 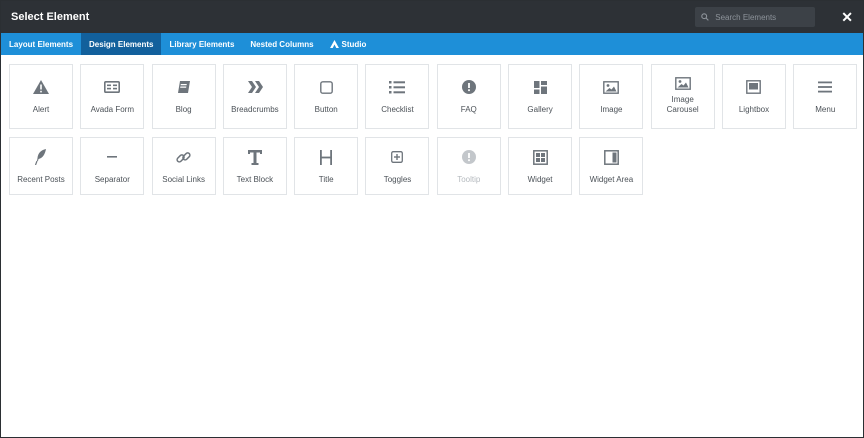 What do you see at coordinates (825, 109) in the screenshot?
I see `element-label: Menu` at bounding box center [825, 109].